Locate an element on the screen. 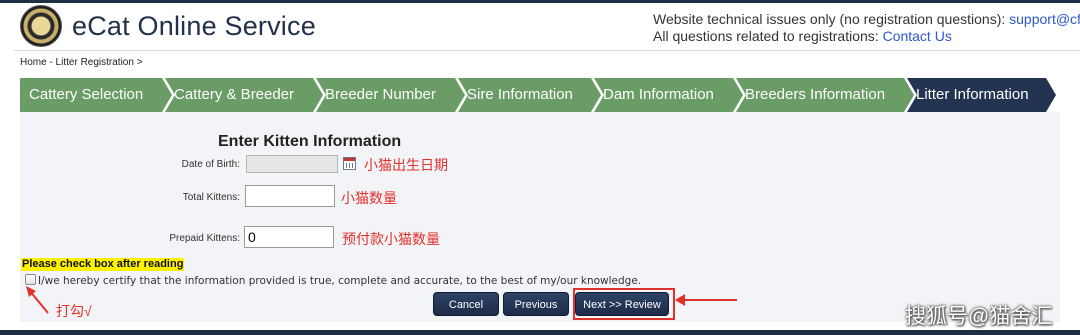 This screenshot has height=335, width=1080. calendar-icon is located at coordinates (349, 163).